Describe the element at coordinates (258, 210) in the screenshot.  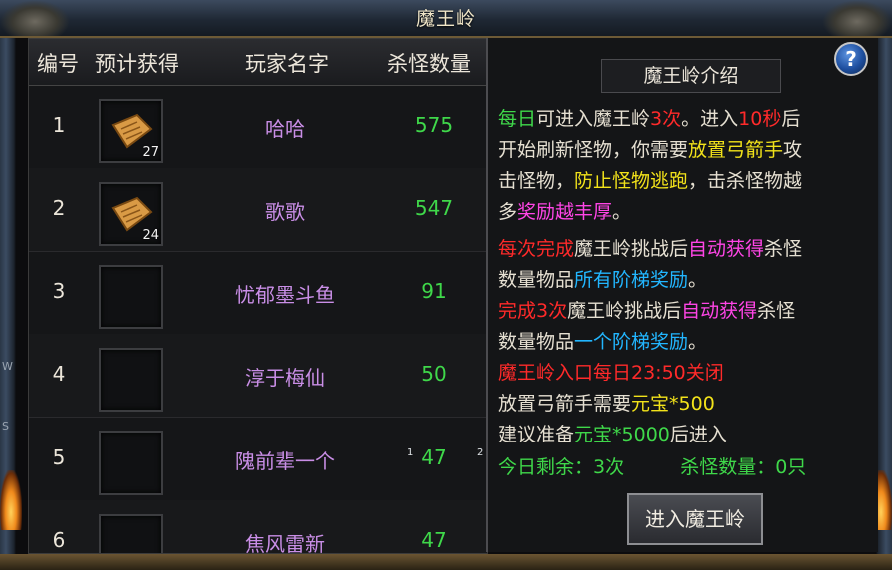
I see `table-row: 2 24 歌歌 547` at that location.